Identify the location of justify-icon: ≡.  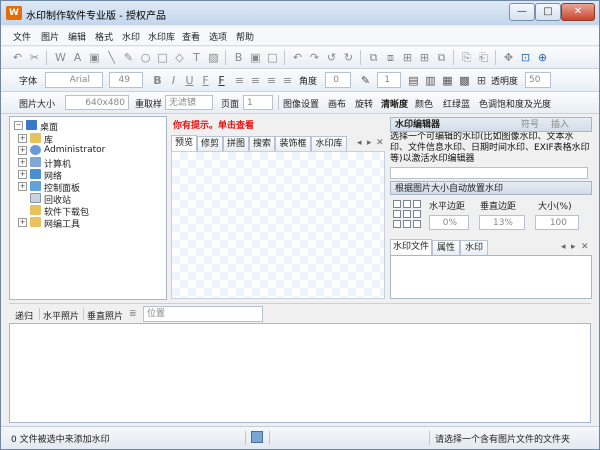
(287, 80).